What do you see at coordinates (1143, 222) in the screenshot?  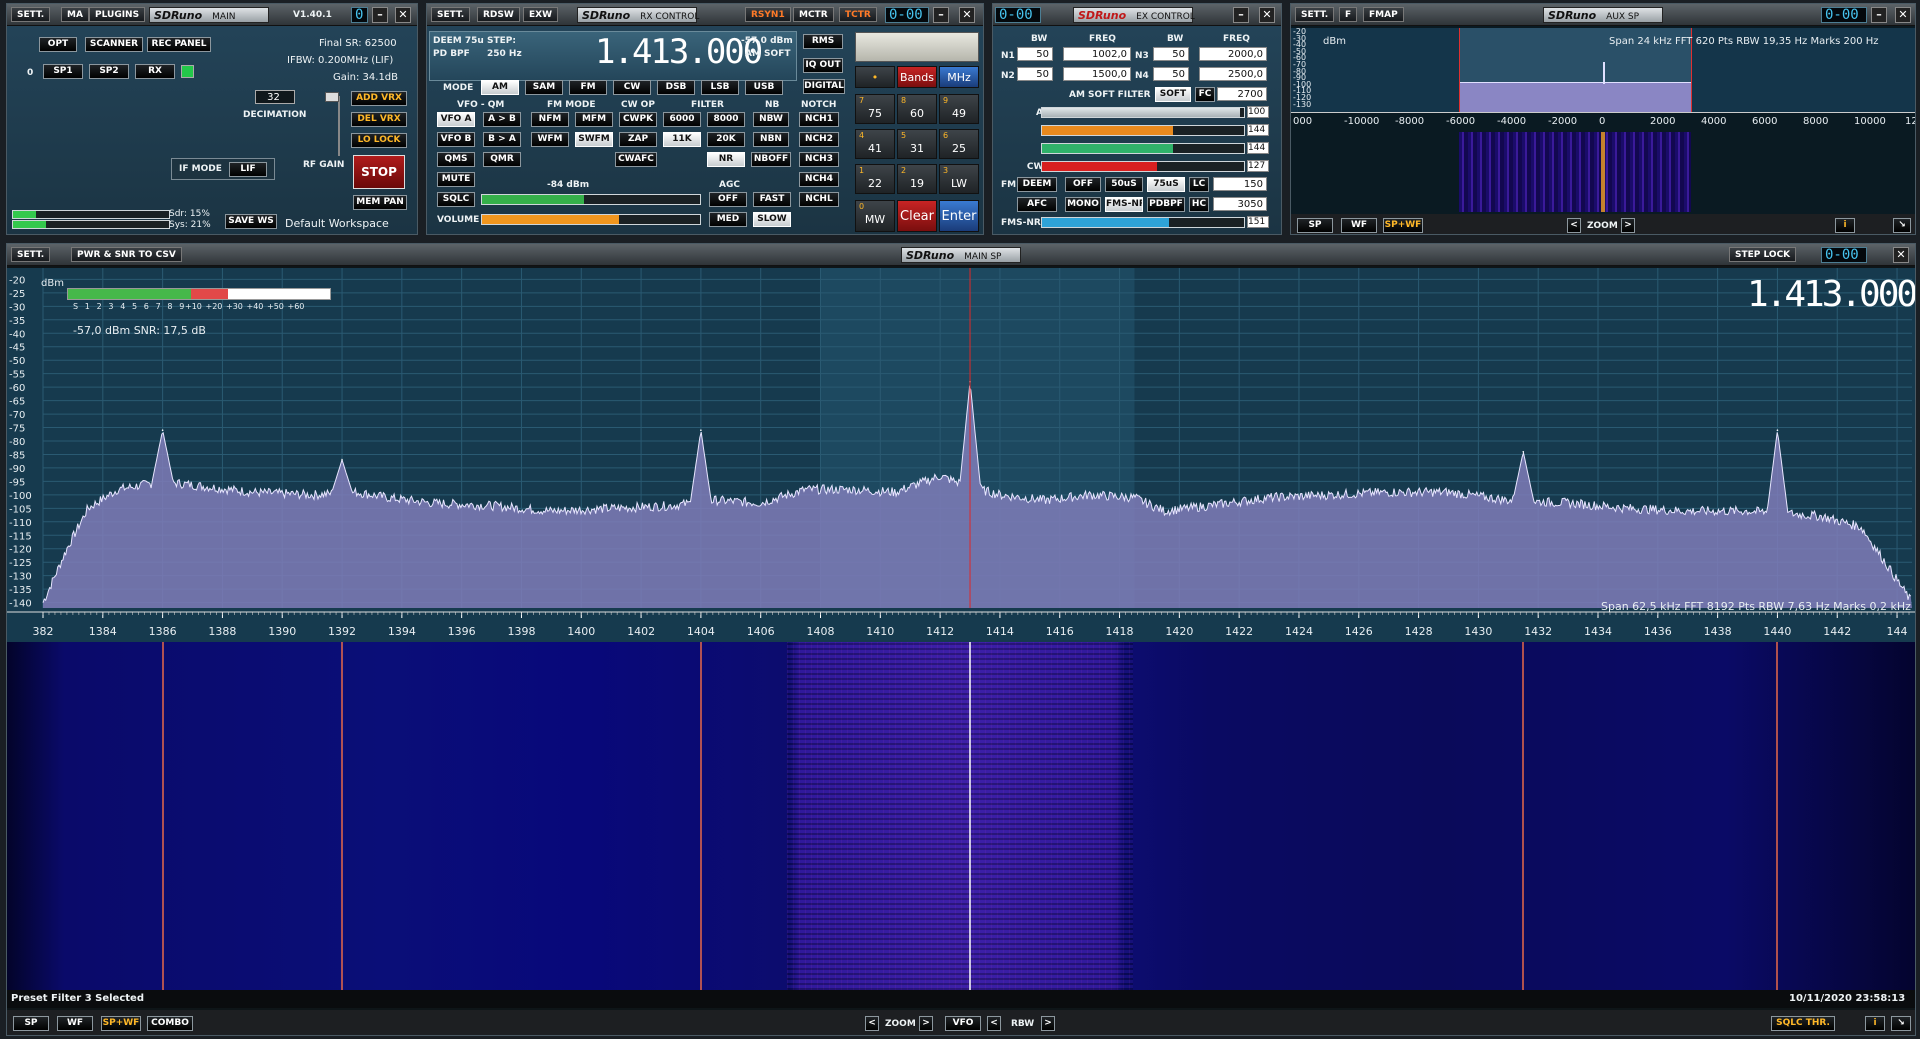 I see `fms-nr-slider` at bounding box center [1143, 222].